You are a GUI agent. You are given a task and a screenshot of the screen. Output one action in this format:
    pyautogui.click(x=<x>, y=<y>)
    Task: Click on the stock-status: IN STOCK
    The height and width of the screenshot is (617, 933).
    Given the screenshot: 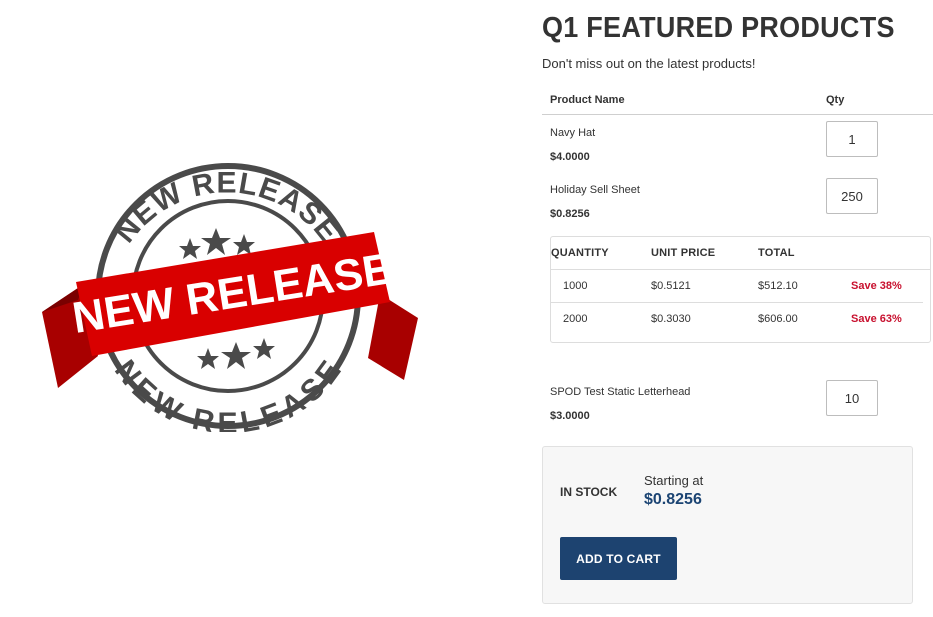 What is the action you would take?
    pyautogui.click(x=589, y=492)
    